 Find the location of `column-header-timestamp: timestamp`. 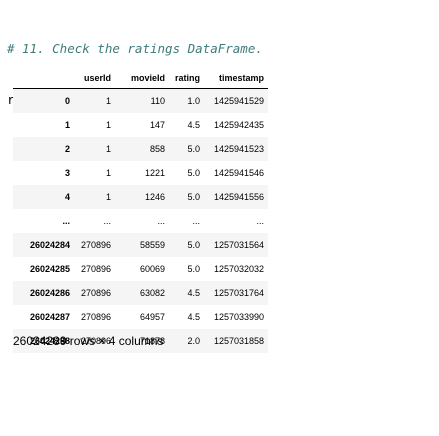

column-header-timestamp: timestamp is located at coordinates (234, 78).